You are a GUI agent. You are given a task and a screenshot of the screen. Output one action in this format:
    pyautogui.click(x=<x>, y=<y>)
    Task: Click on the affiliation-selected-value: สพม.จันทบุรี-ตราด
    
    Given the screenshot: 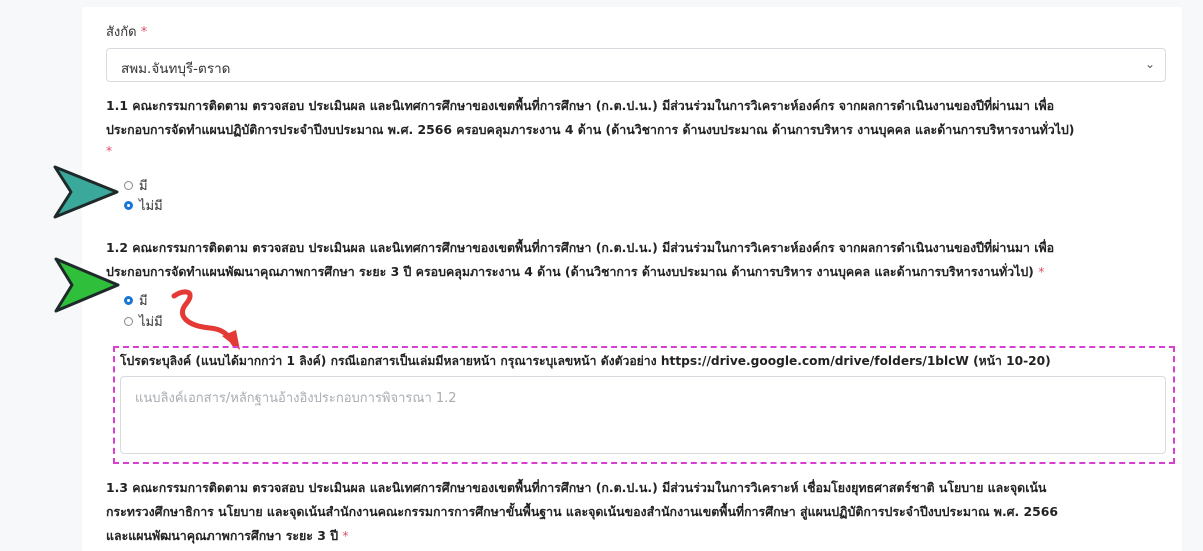 What is the action you would take?
    pyautogui.click(x=176, y=69)
    